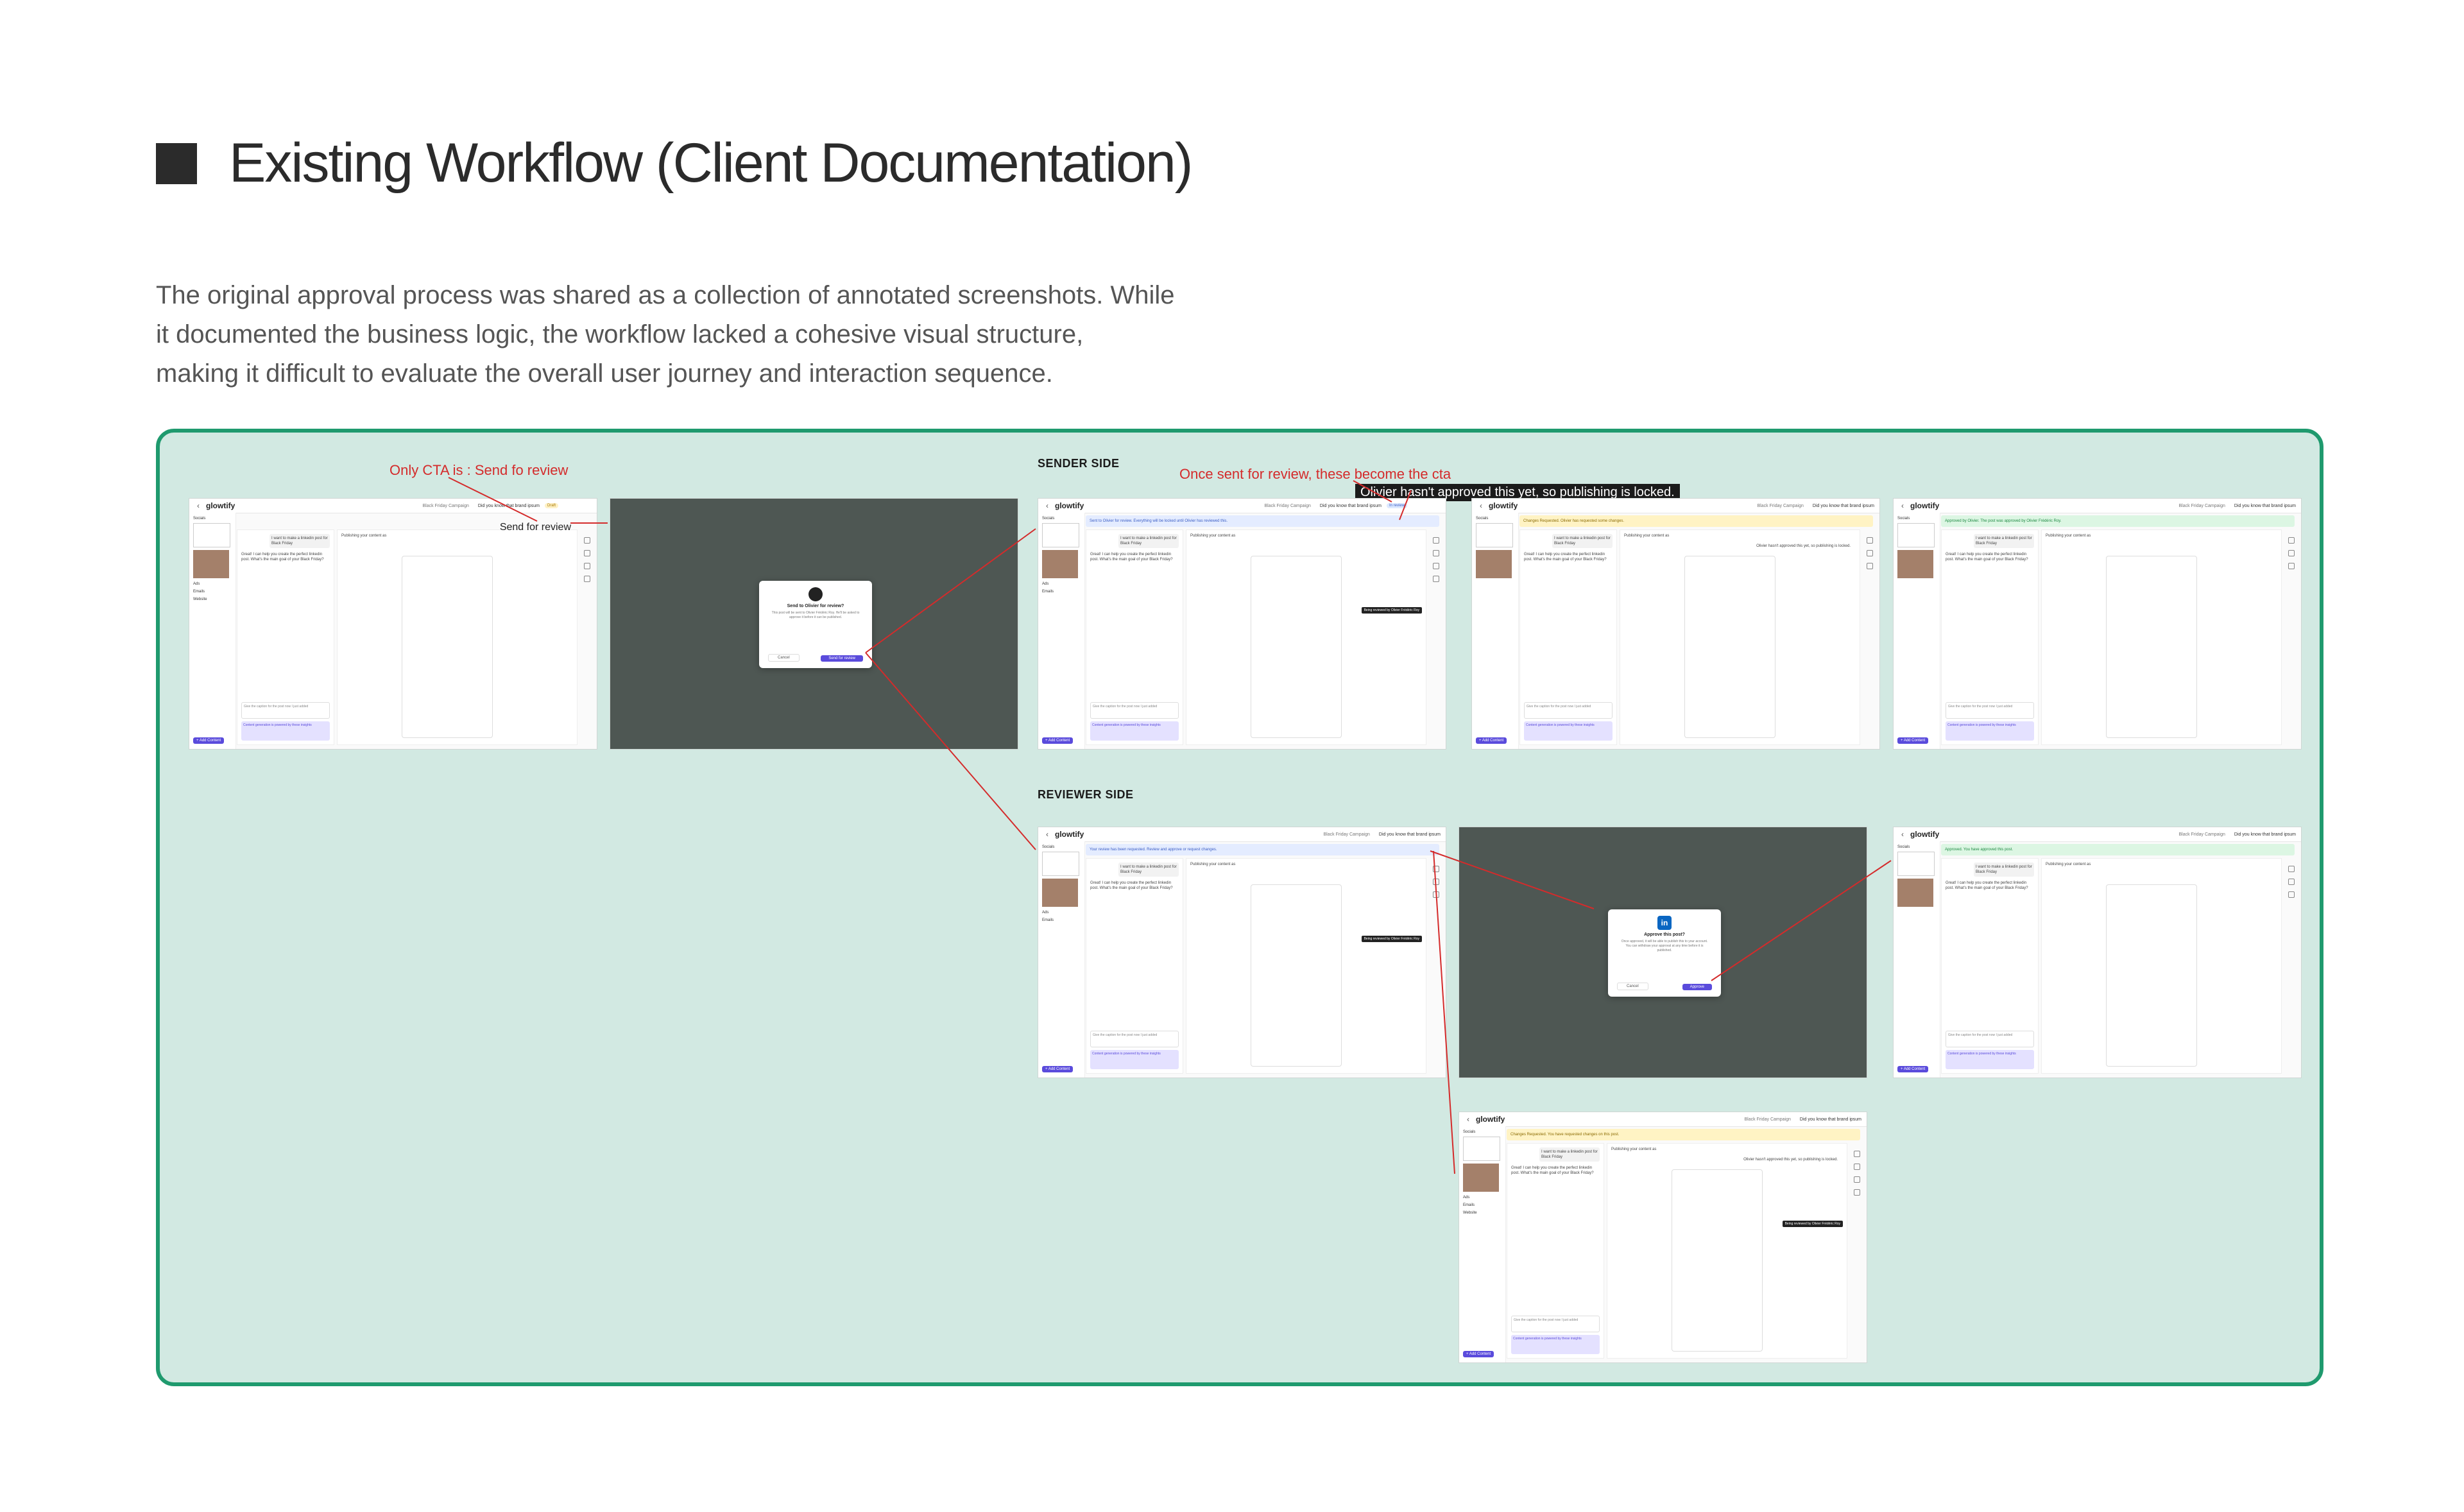  What do you see at coordinates (1697, 987) in the screenshot?
I see `approve-button: Approve` at bounding box center [1697, 987].